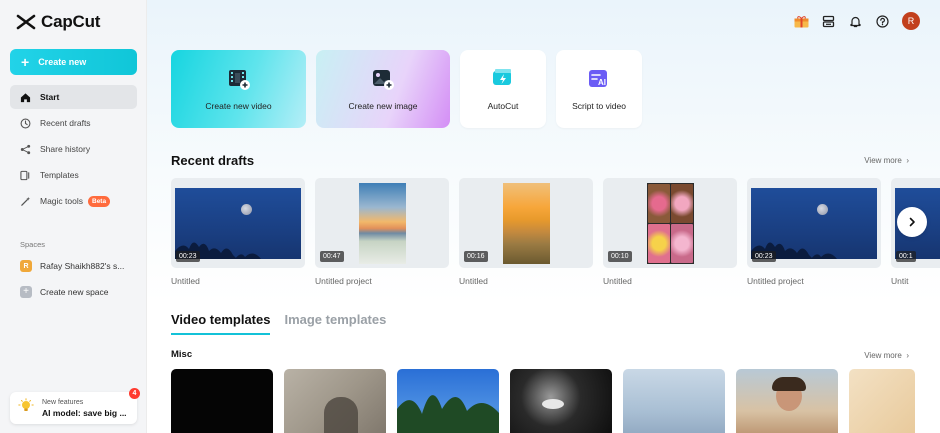  What do you see at coordinates (335, 323) in the screenshot?
I see `tab-image-templates: Image templates` at bounding box center [335, 323].